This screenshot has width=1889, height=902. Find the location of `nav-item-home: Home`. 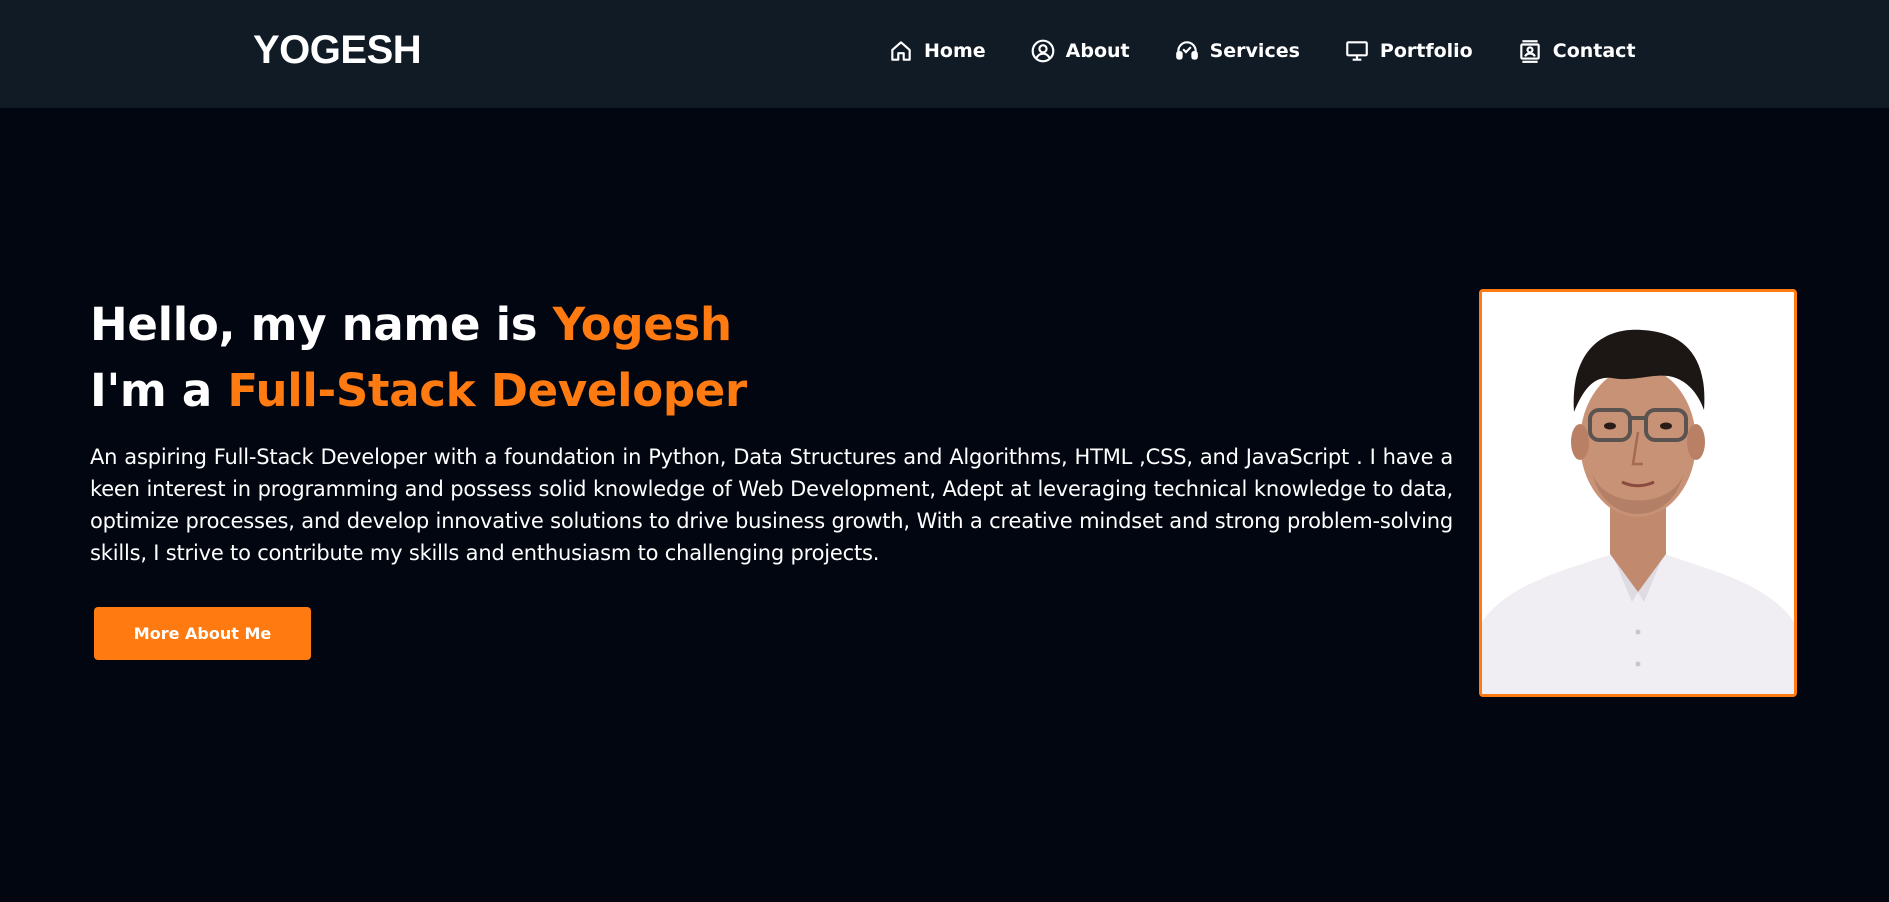

nav-item-home: Home is located at coordinates (937, 51).